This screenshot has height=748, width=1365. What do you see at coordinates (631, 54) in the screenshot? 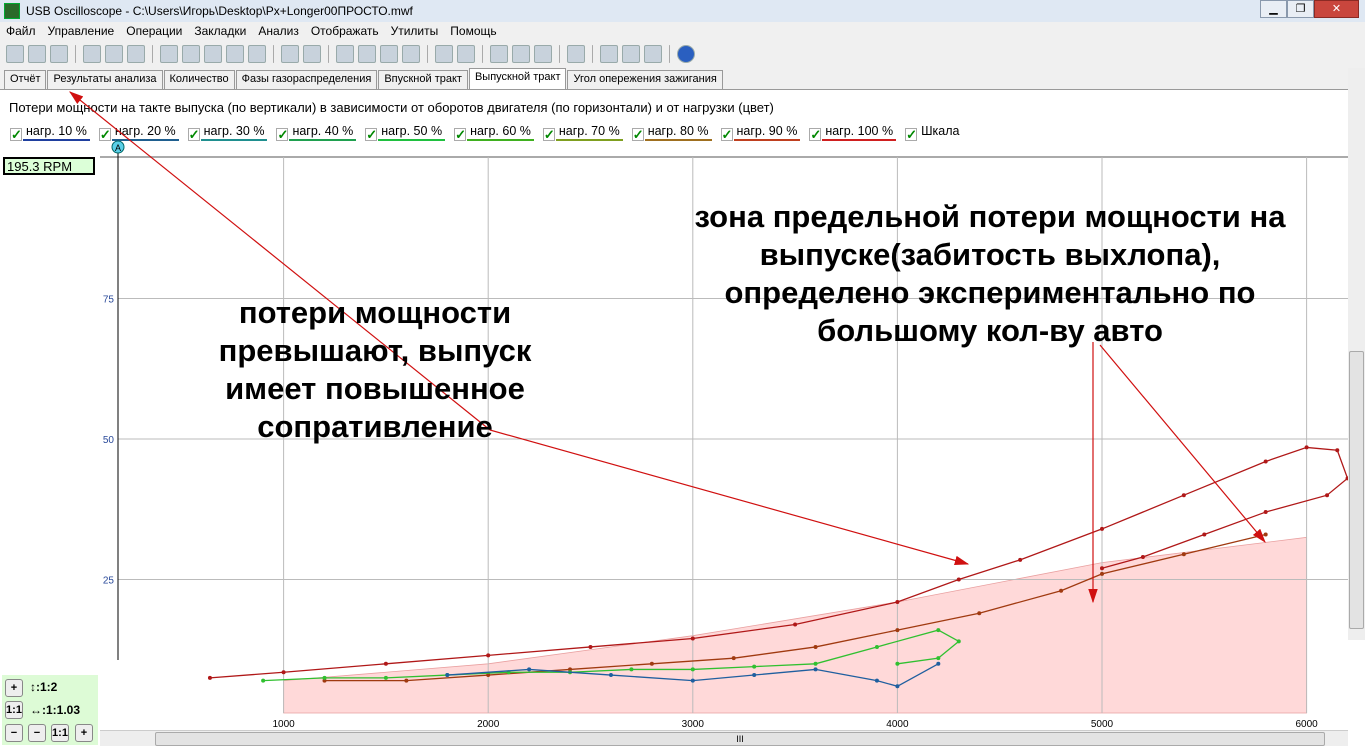
I see `report-icon` at bounding box center [631, 54].